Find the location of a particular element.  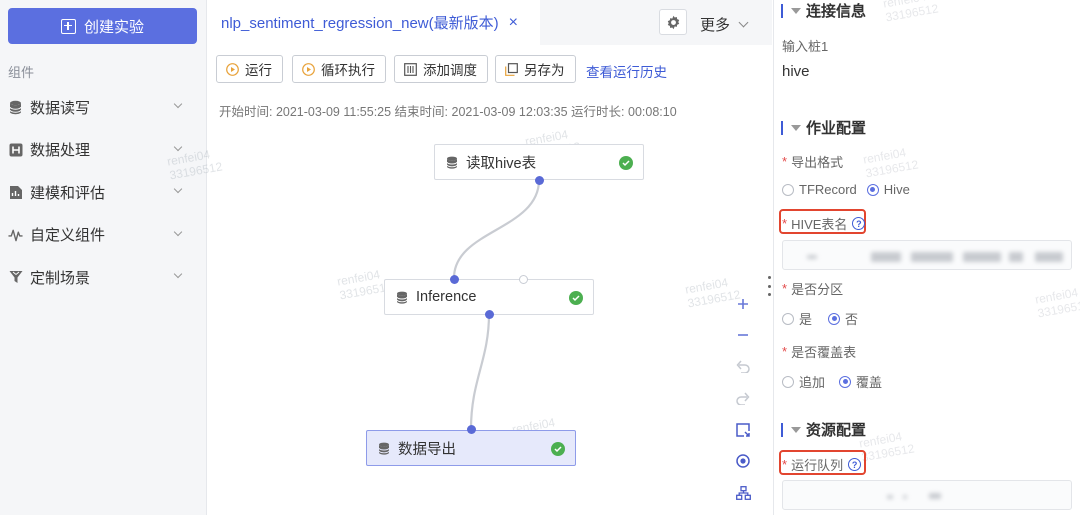

loop-run-button: 循环执行 is located at coordinates (339, 69).